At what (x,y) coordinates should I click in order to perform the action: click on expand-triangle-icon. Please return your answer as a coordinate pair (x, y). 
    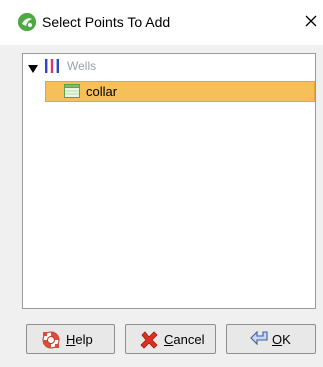
    Looking at the image, I should click on (33, 67).